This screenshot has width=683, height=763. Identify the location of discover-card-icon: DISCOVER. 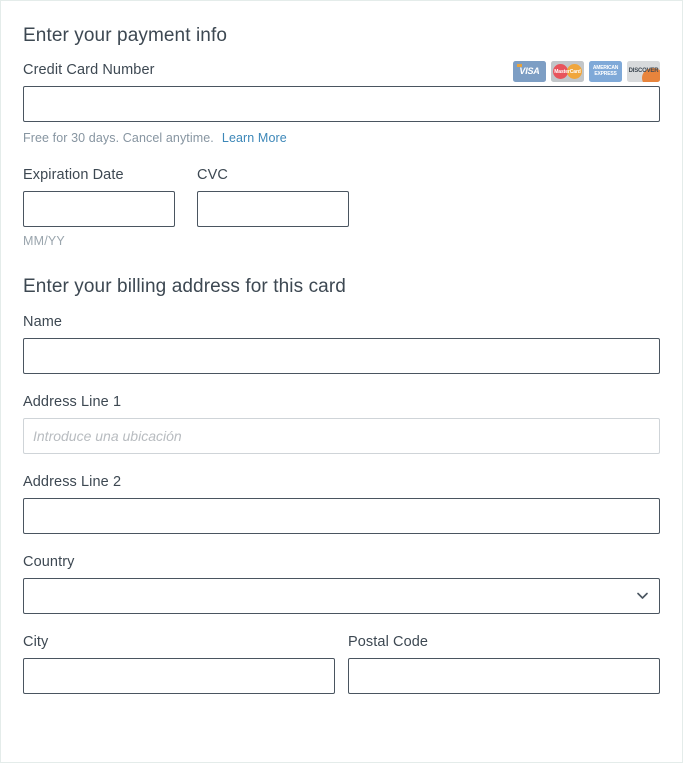
(643, 71).